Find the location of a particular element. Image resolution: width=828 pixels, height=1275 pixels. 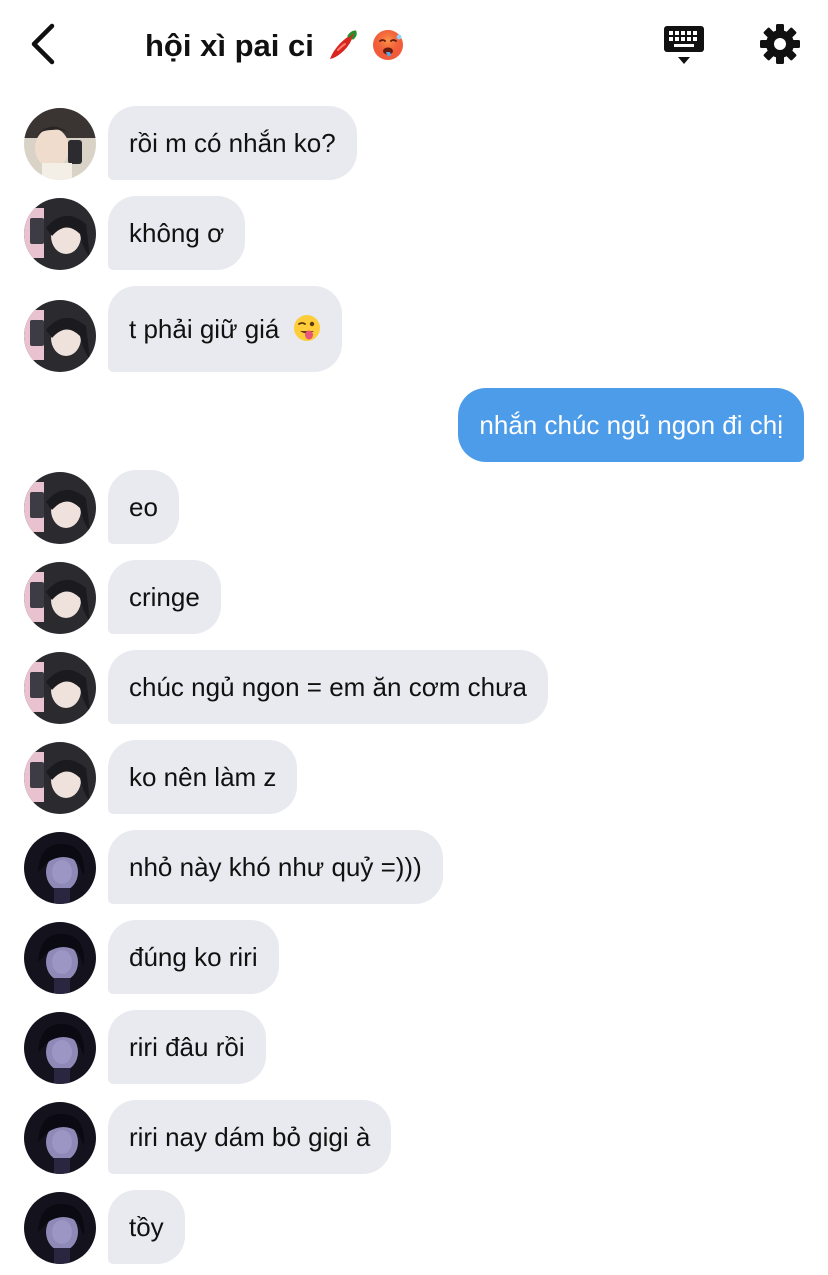

chat-title: hội xì pai ci is located at coordinates (275, 46).